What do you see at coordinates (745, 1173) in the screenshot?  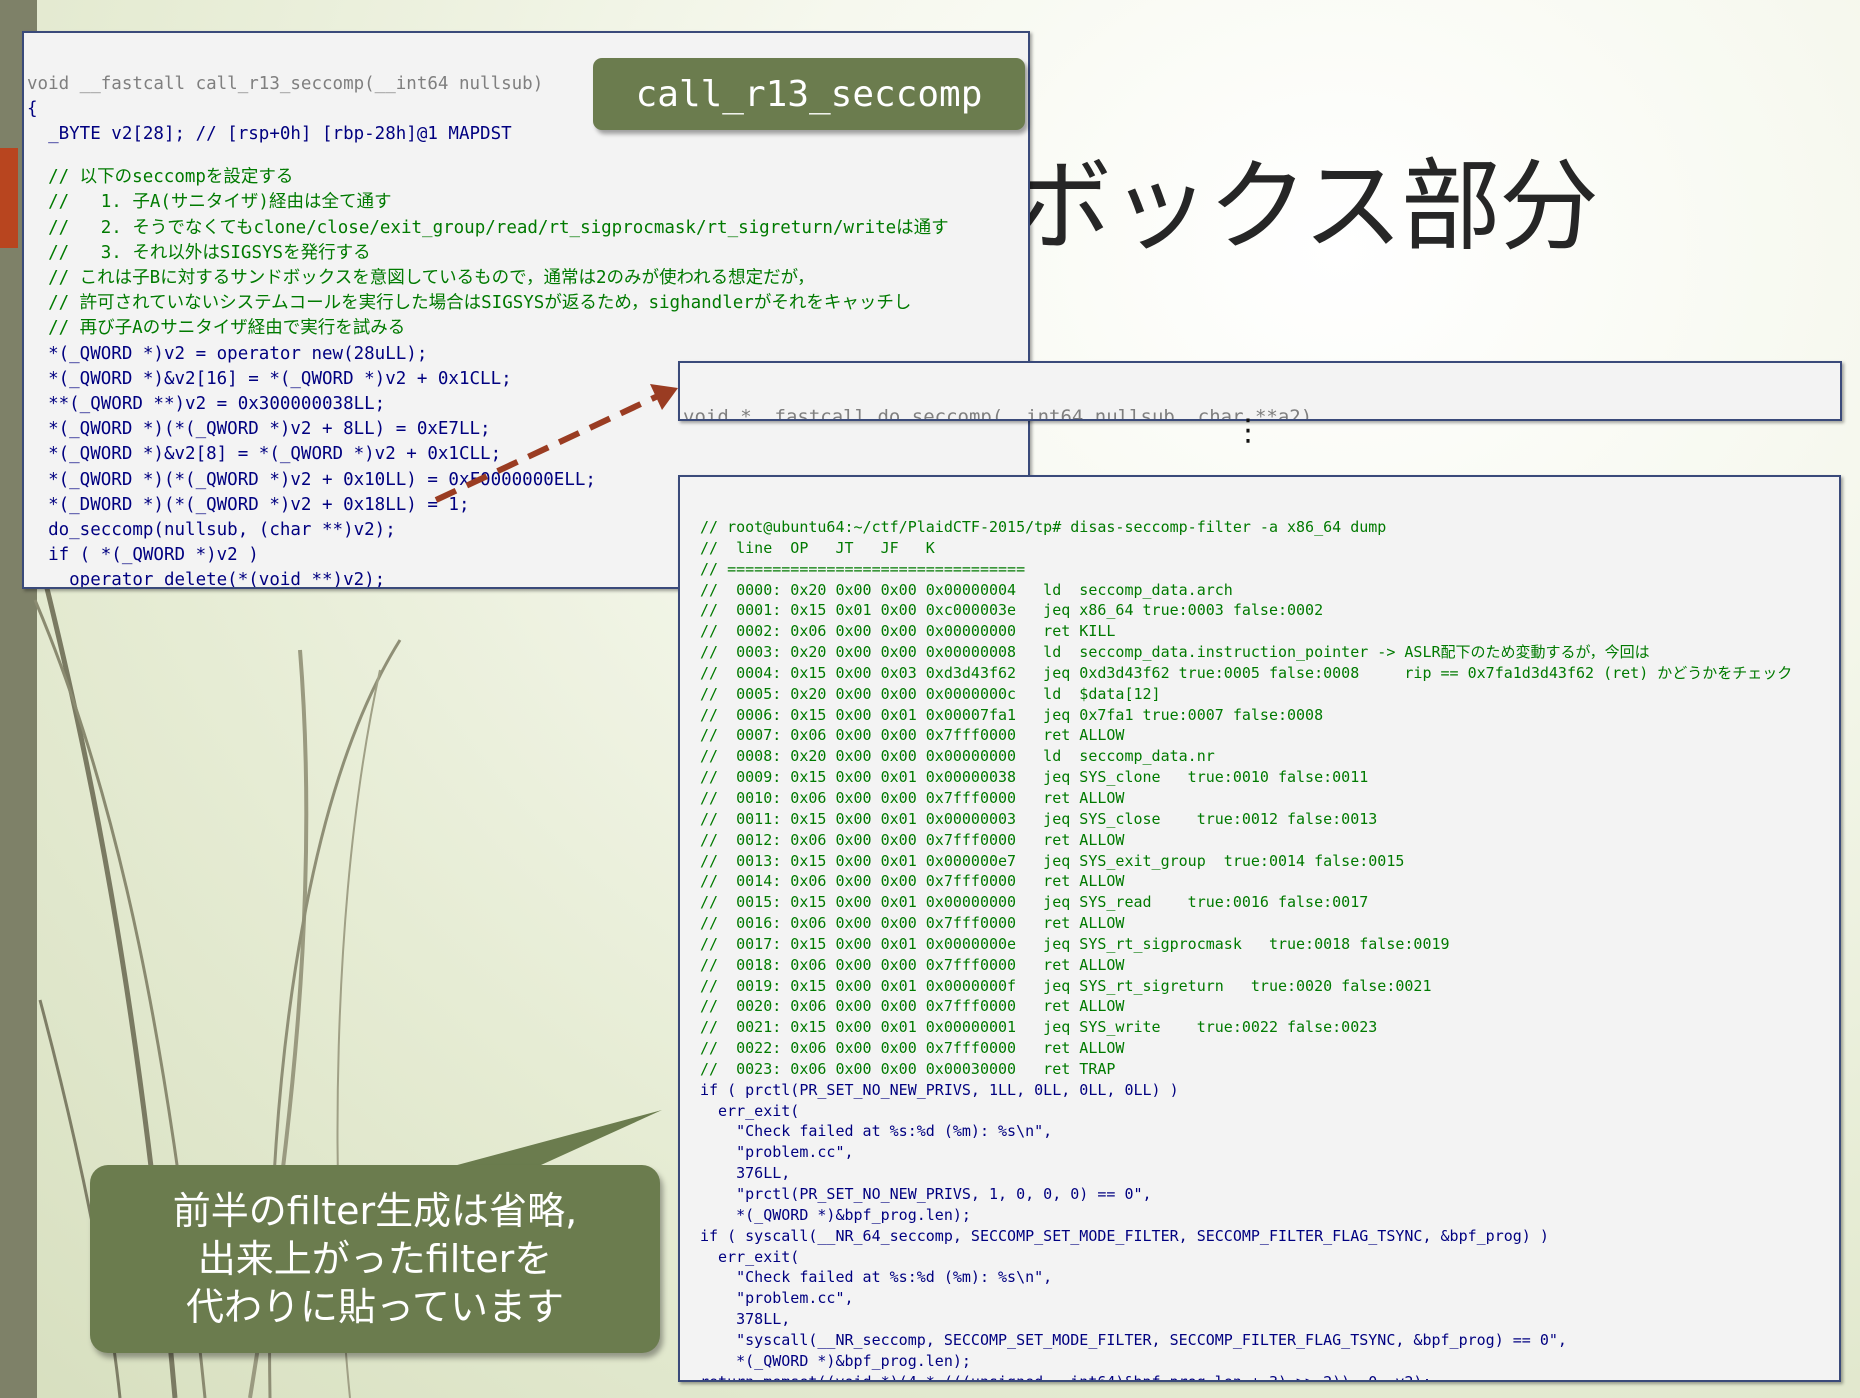 I see `code-line: 376LL,` at bounding box center [745, 1173].